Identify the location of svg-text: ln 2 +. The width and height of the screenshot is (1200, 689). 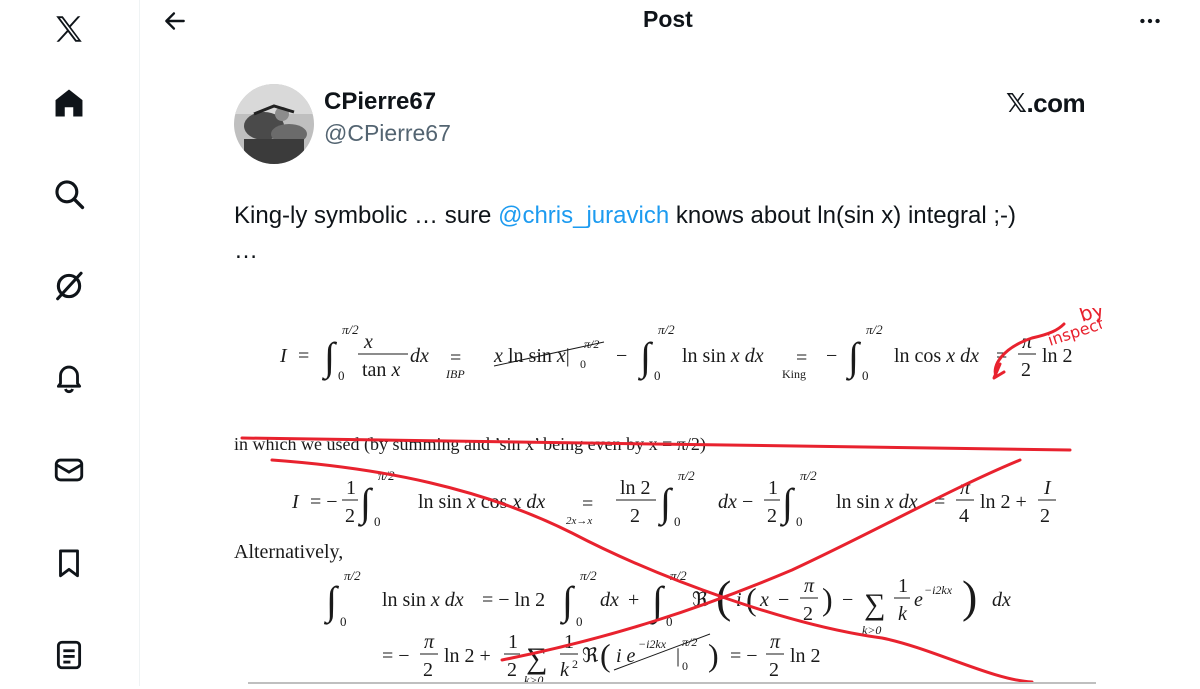
(1003, 502).